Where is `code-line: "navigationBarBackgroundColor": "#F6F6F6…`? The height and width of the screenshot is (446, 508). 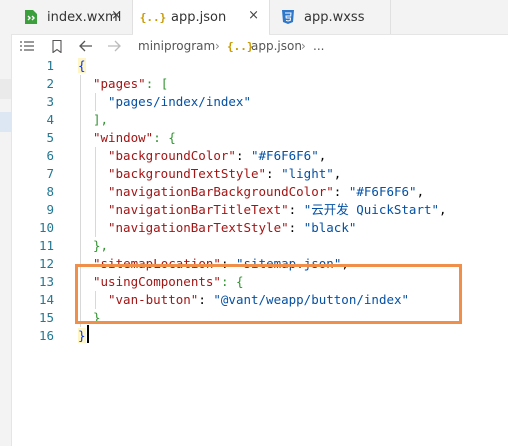 code-line: "navigationBarBackgroundColor": "#F6F6F6… is located at coordinates (266, 191).